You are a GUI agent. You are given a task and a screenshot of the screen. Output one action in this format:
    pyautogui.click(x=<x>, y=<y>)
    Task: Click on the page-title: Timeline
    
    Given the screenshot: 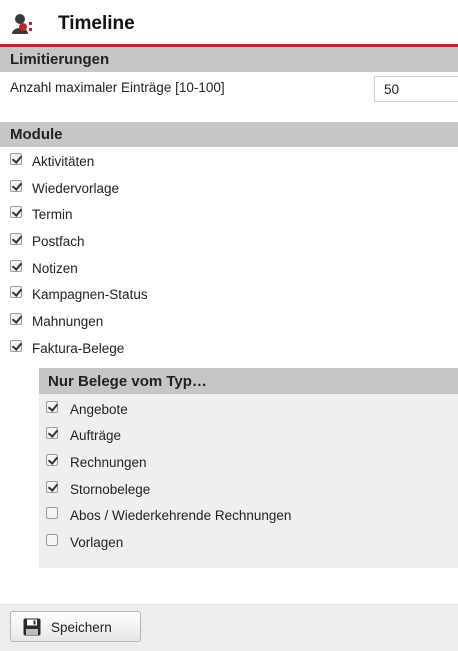 What is the action you would take?
    pyautogui.click(x=96, y=23)
    